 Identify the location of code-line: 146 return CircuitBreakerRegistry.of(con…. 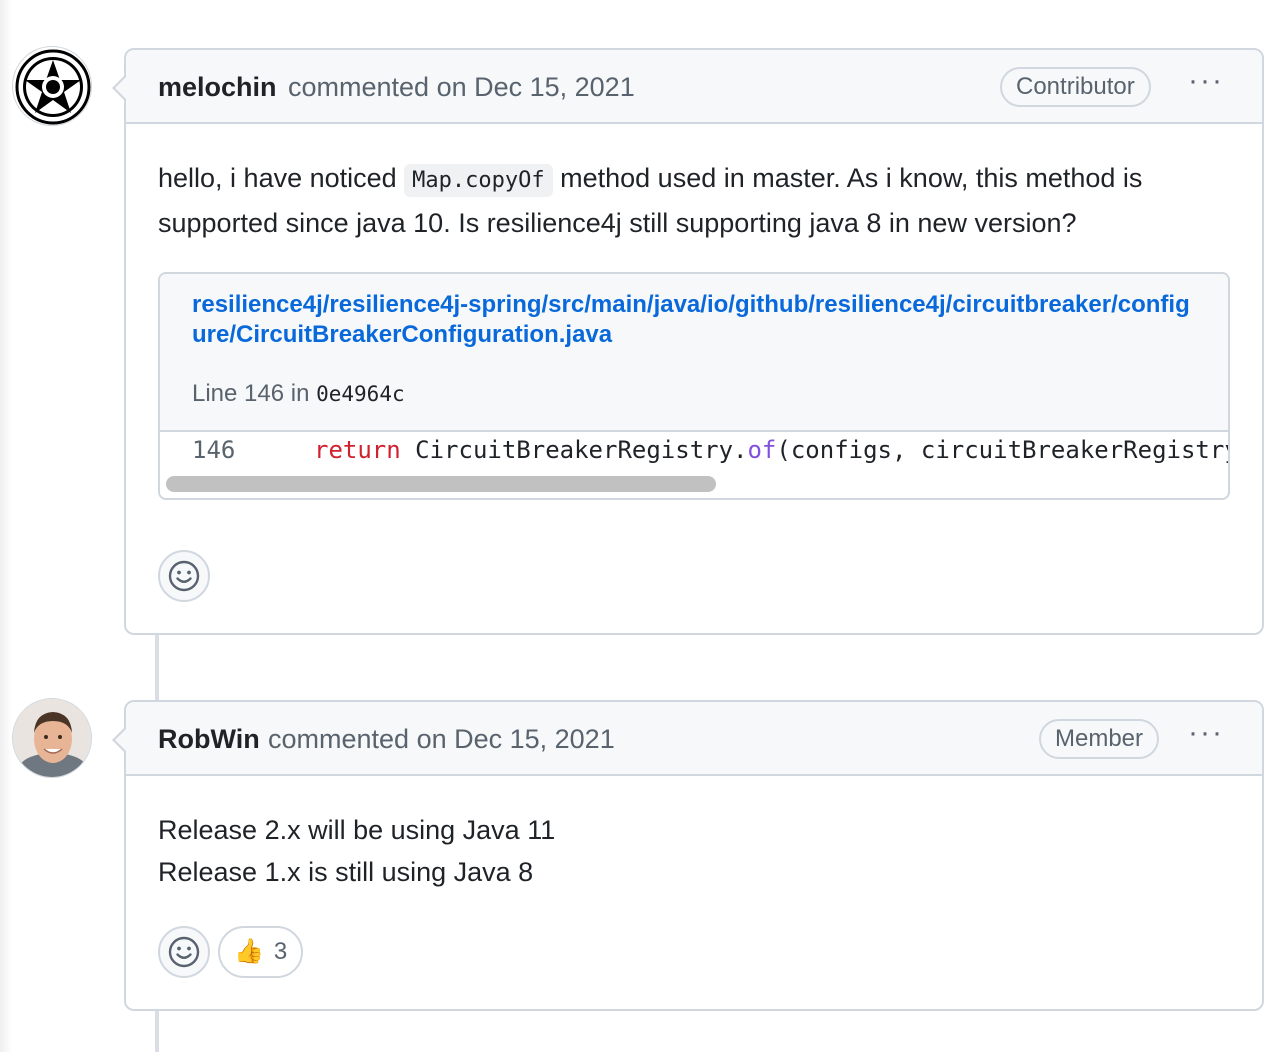
(694, 450).